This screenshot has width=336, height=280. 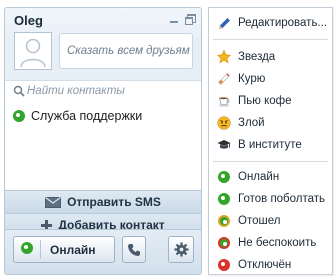 What do you see at coordinates (53, 202) in the screenshot?
I see `envelope-icon` at bounding box center [53, 202].